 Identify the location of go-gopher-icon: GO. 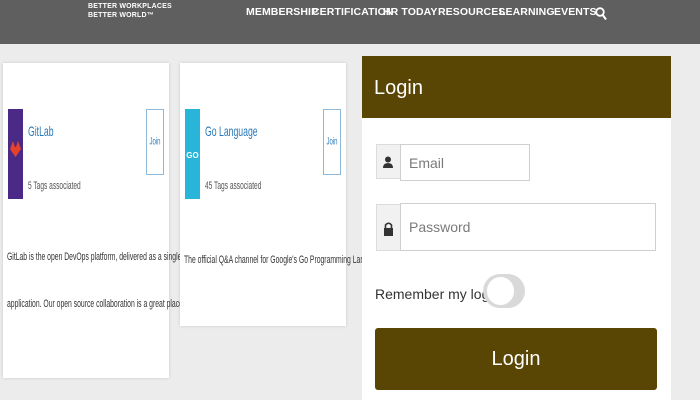
(192, 155).